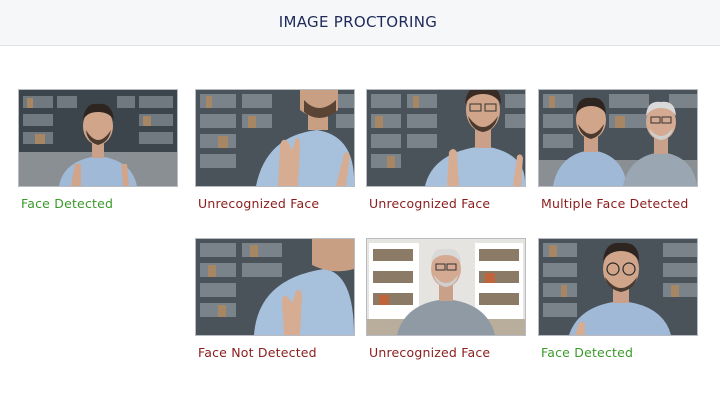 Image resolution: width=720 pixels, height=420 pixels. I want to click on proctor-card: Face Not Detected, so click(275, 299).